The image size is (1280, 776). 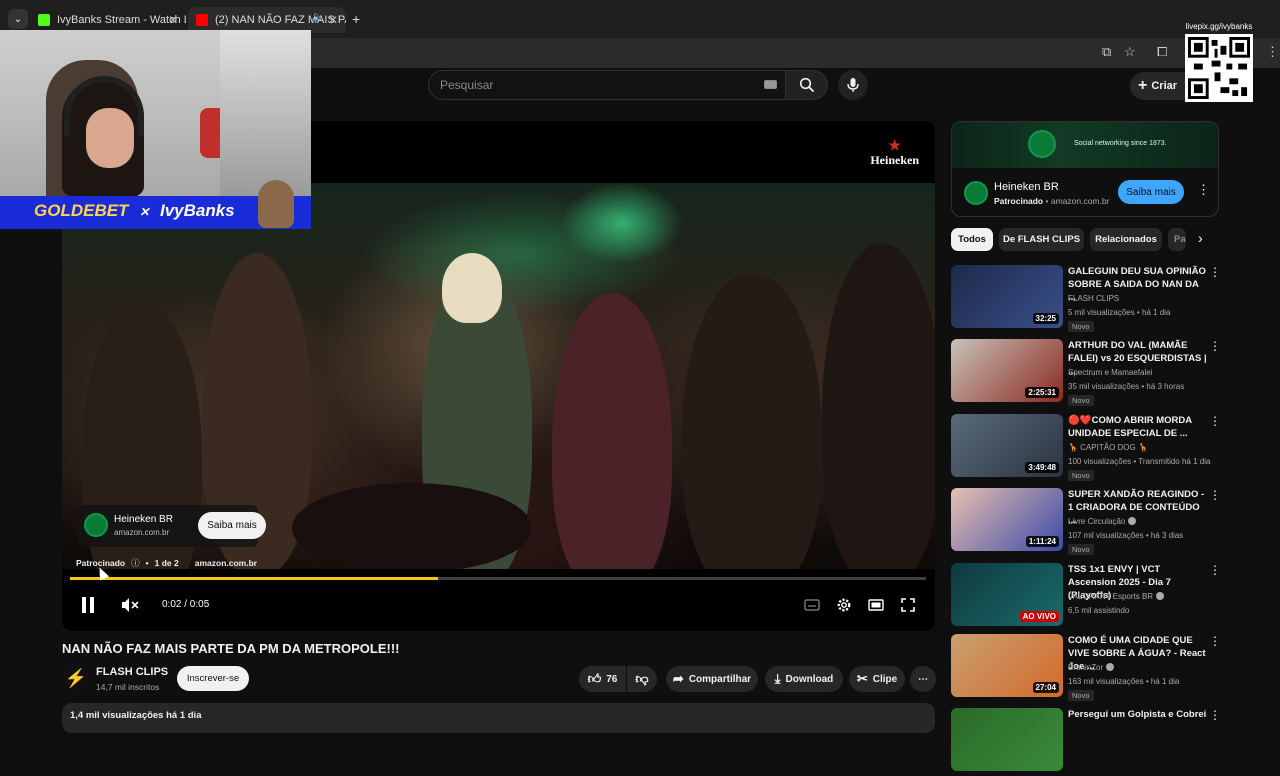 I want to click on verified-check-icon, so click(x=1160, y=596).